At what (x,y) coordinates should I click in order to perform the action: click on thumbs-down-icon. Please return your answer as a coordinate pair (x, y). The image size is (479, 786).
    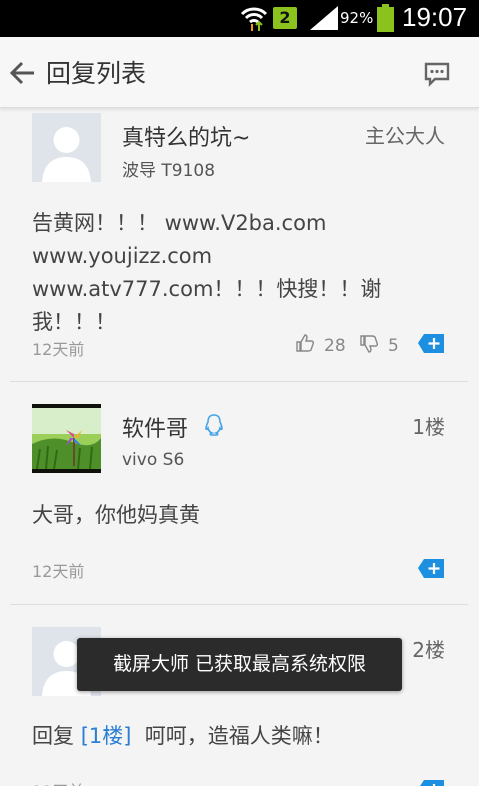
    Looking at the image, I should click on (369, 344).